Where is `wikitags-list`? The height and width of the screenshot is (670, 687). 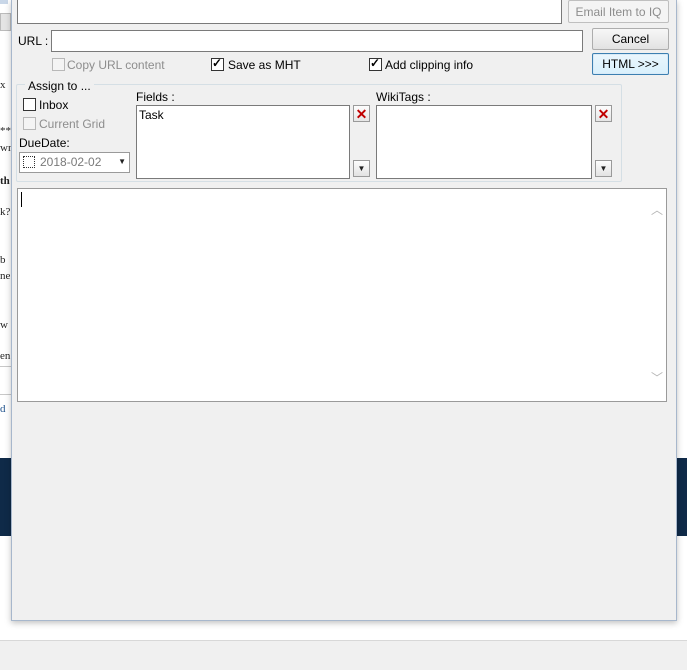 wikitags-list is located at coordinates (484, 142).